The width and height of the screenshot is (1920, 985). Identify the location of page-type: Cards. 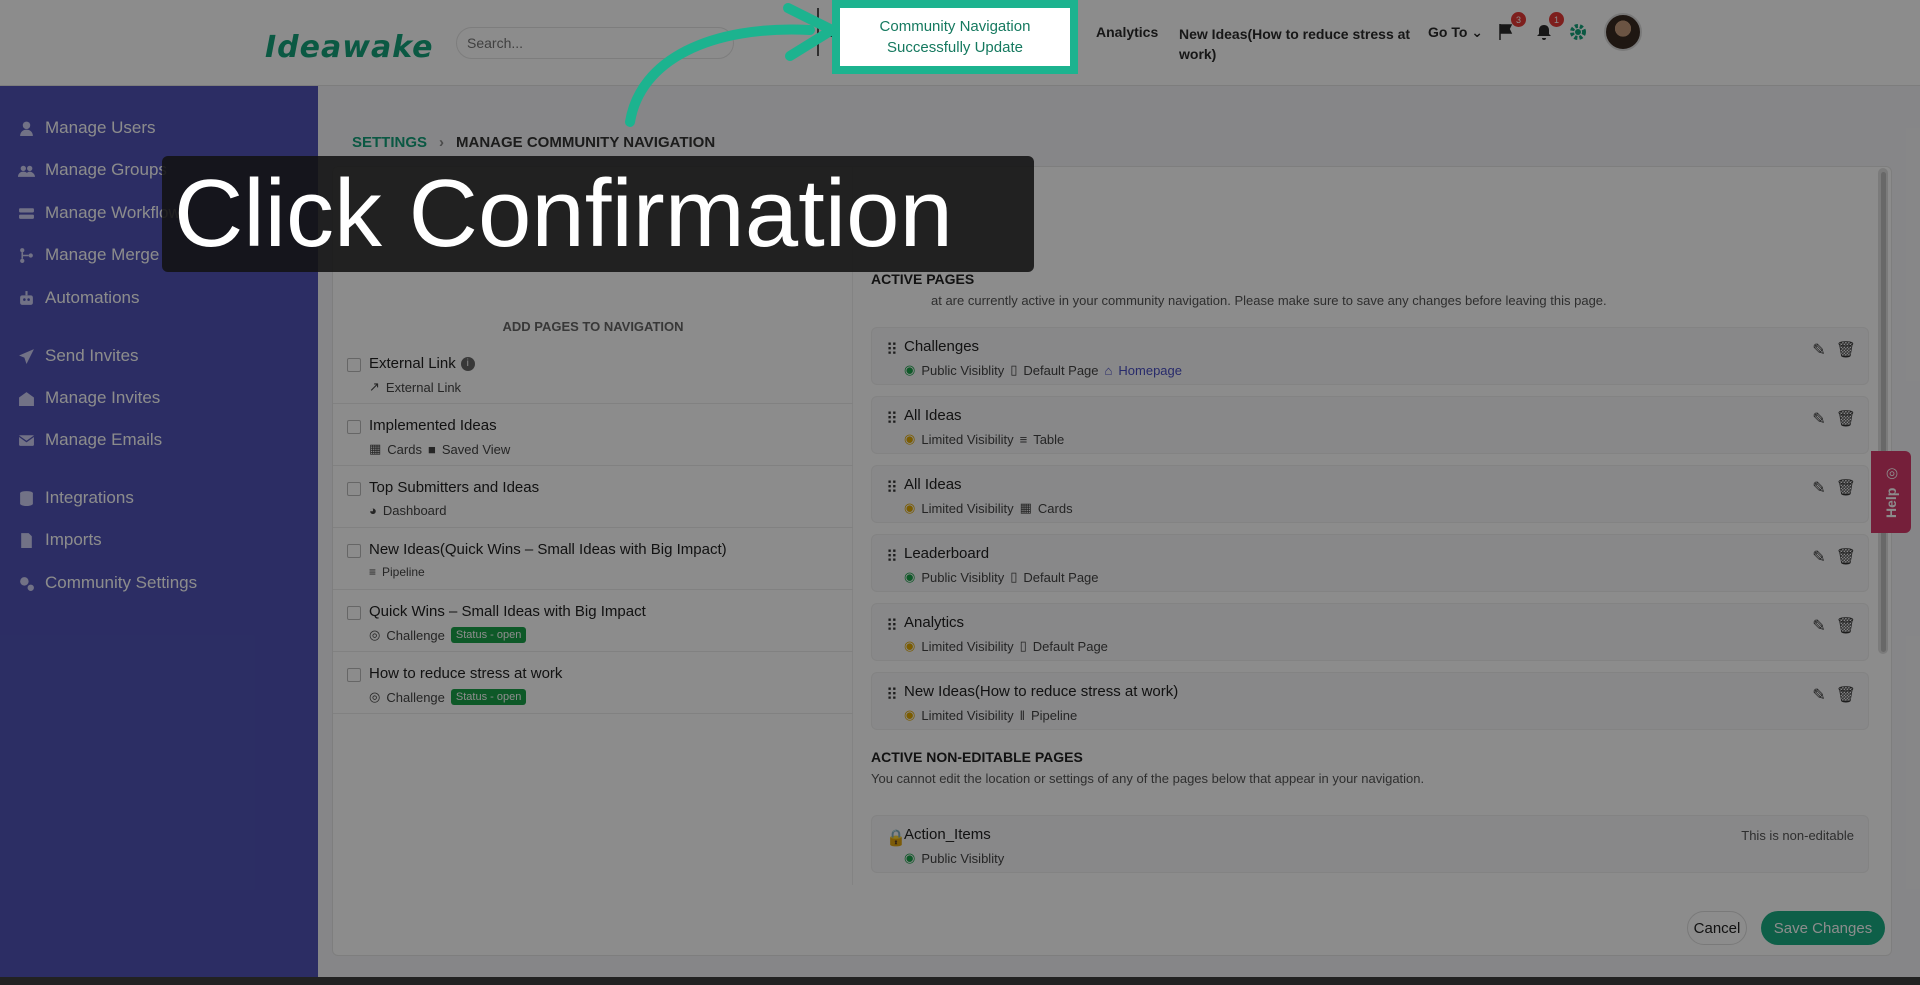
(1055, 508).